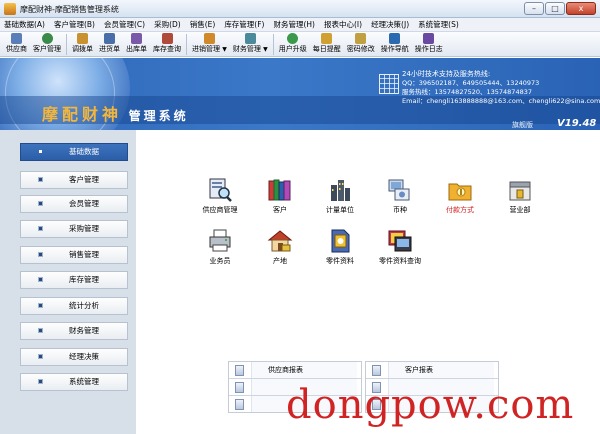  I want to click on payment-folder-icon, so click(460, 190).